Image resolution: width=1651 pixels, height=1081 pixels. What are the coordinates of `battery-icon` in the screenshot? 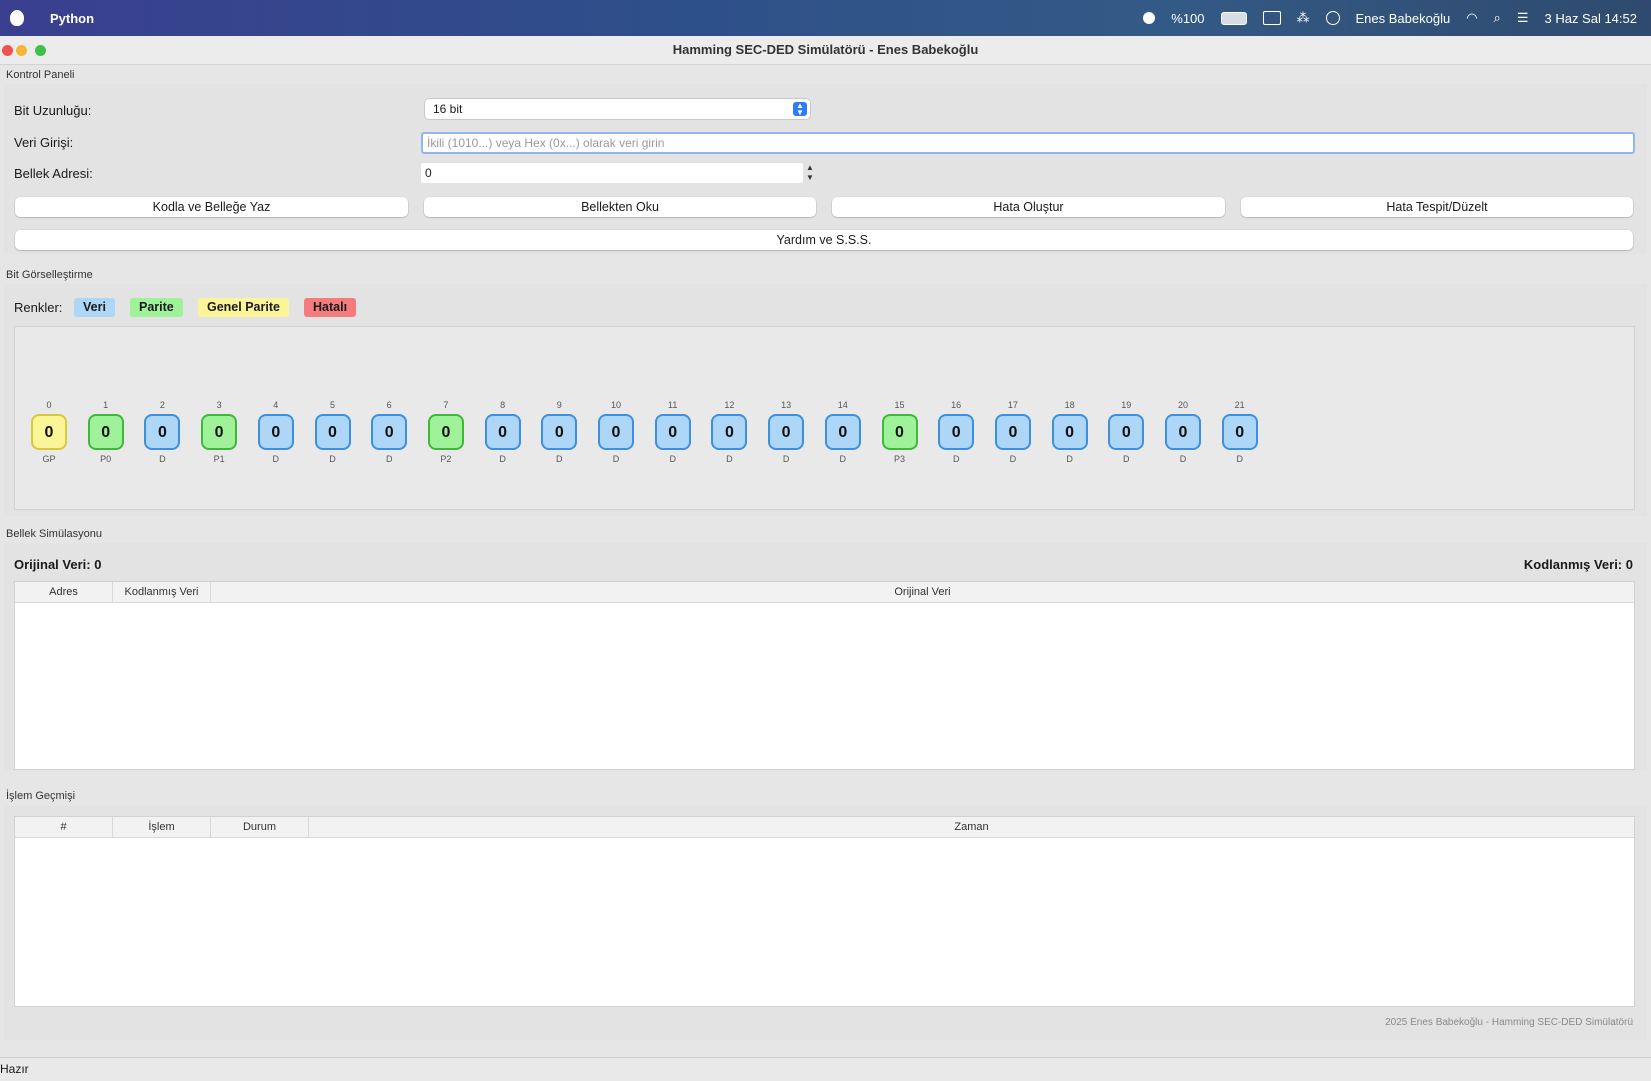 It's located at (1233, 18).